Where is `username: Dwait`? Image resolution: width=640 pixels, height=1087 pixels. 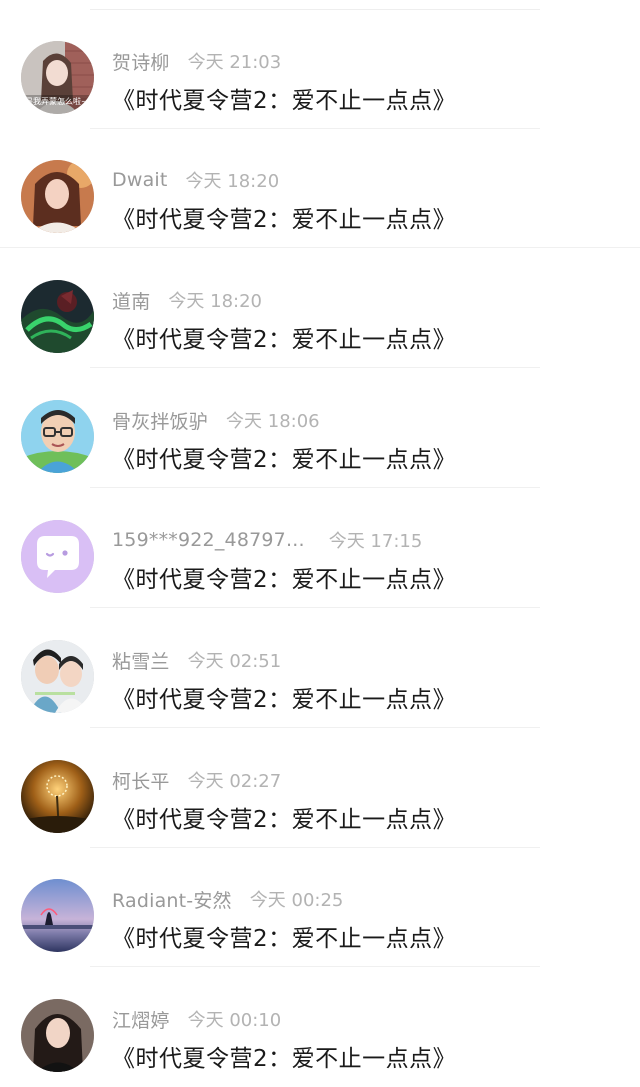
username: Dwait is located at coordinates (140, 180).